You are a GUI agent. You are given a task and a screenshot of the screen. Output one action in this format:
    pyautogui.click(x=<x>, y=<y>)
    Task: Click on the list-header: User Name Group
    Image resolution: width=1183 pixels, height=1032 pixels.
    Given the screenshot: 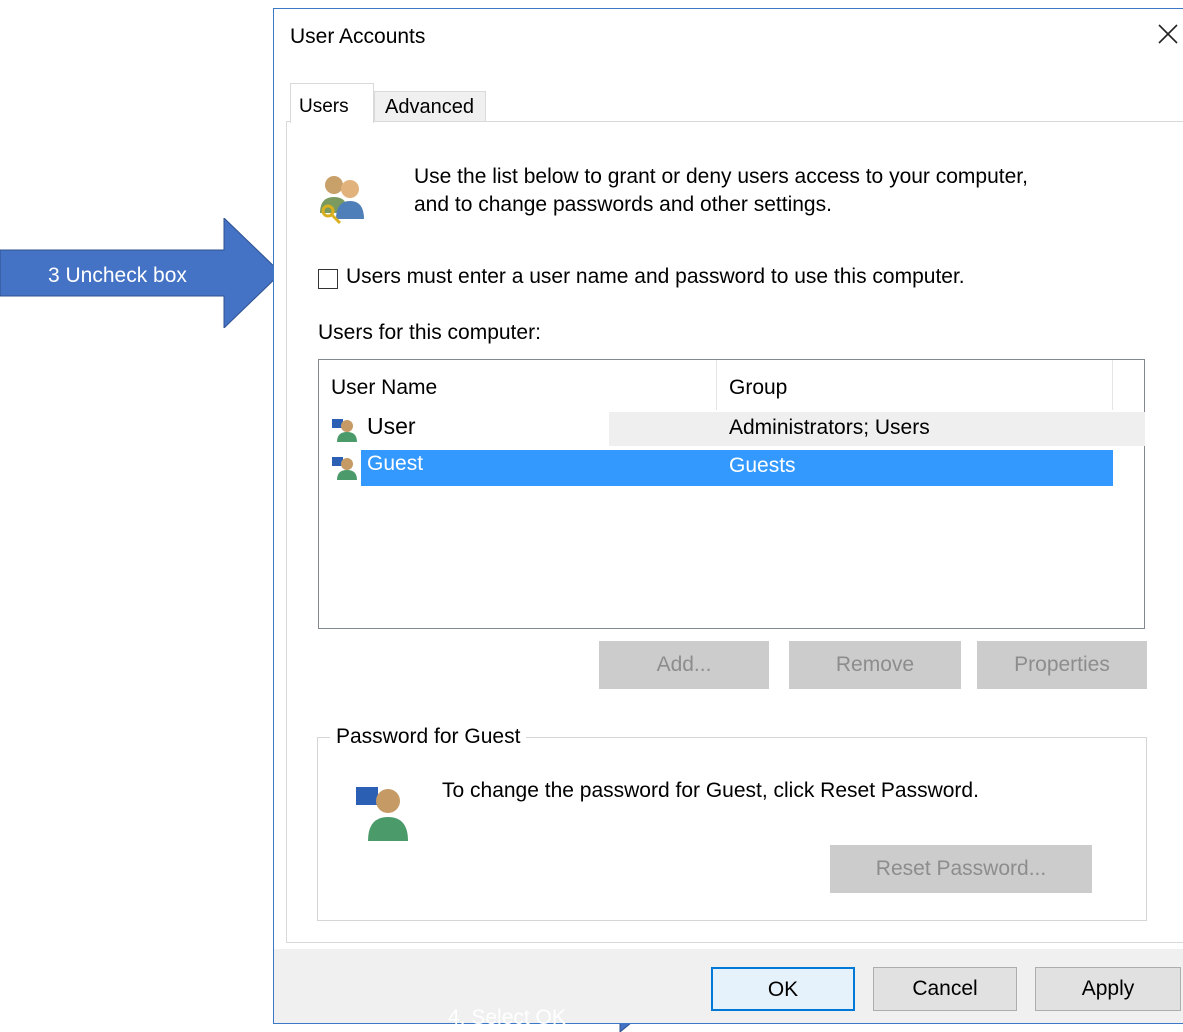 What is the action you would take?
    pyautogui.click(x=731, y=385)
    